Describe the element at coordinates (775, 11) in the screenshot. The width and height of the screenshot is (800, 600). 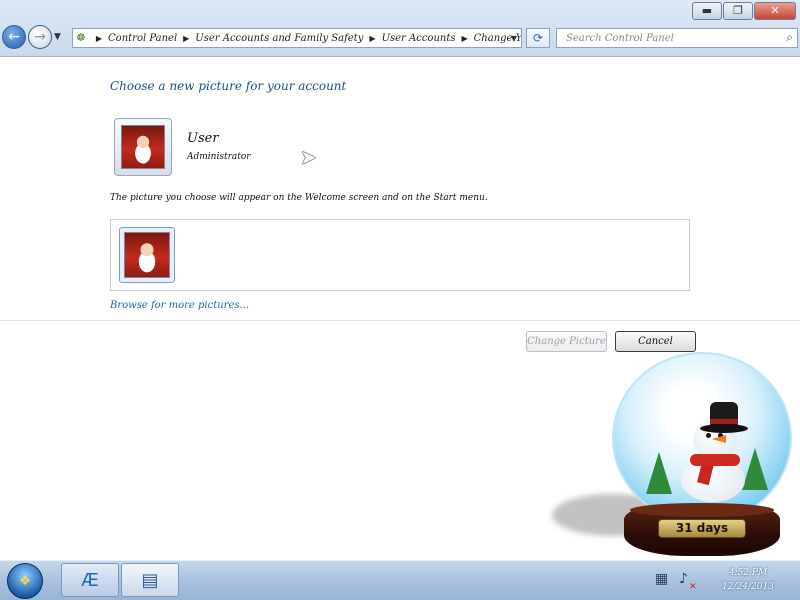
I see `close-button: ✕` at that location.